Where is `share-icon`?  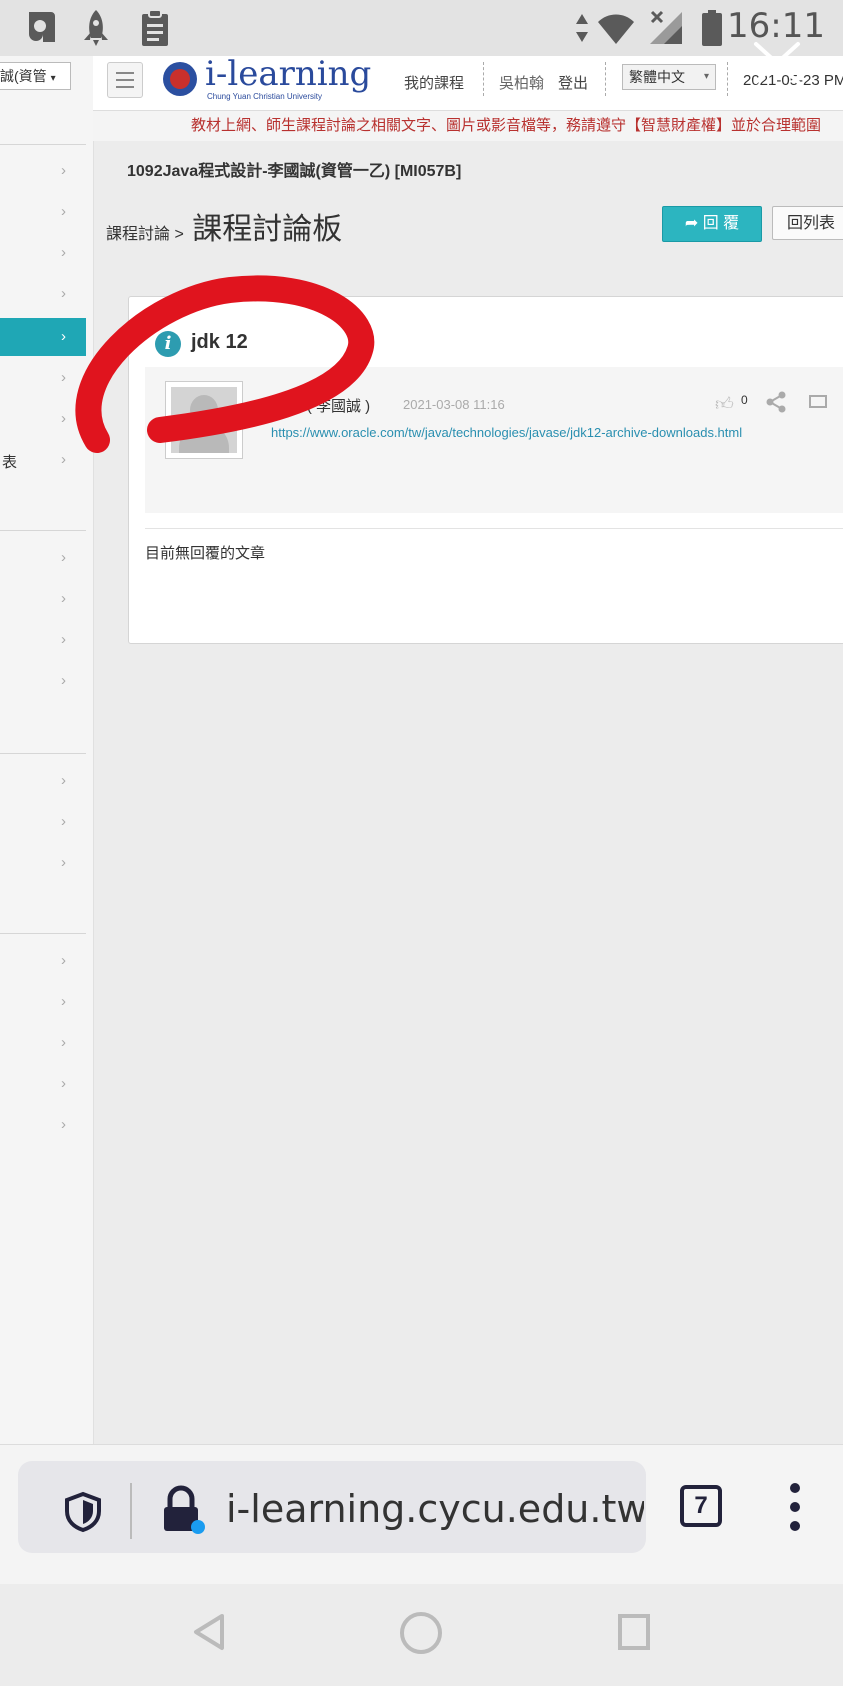
share-icon is located at coordinates (776, 402).